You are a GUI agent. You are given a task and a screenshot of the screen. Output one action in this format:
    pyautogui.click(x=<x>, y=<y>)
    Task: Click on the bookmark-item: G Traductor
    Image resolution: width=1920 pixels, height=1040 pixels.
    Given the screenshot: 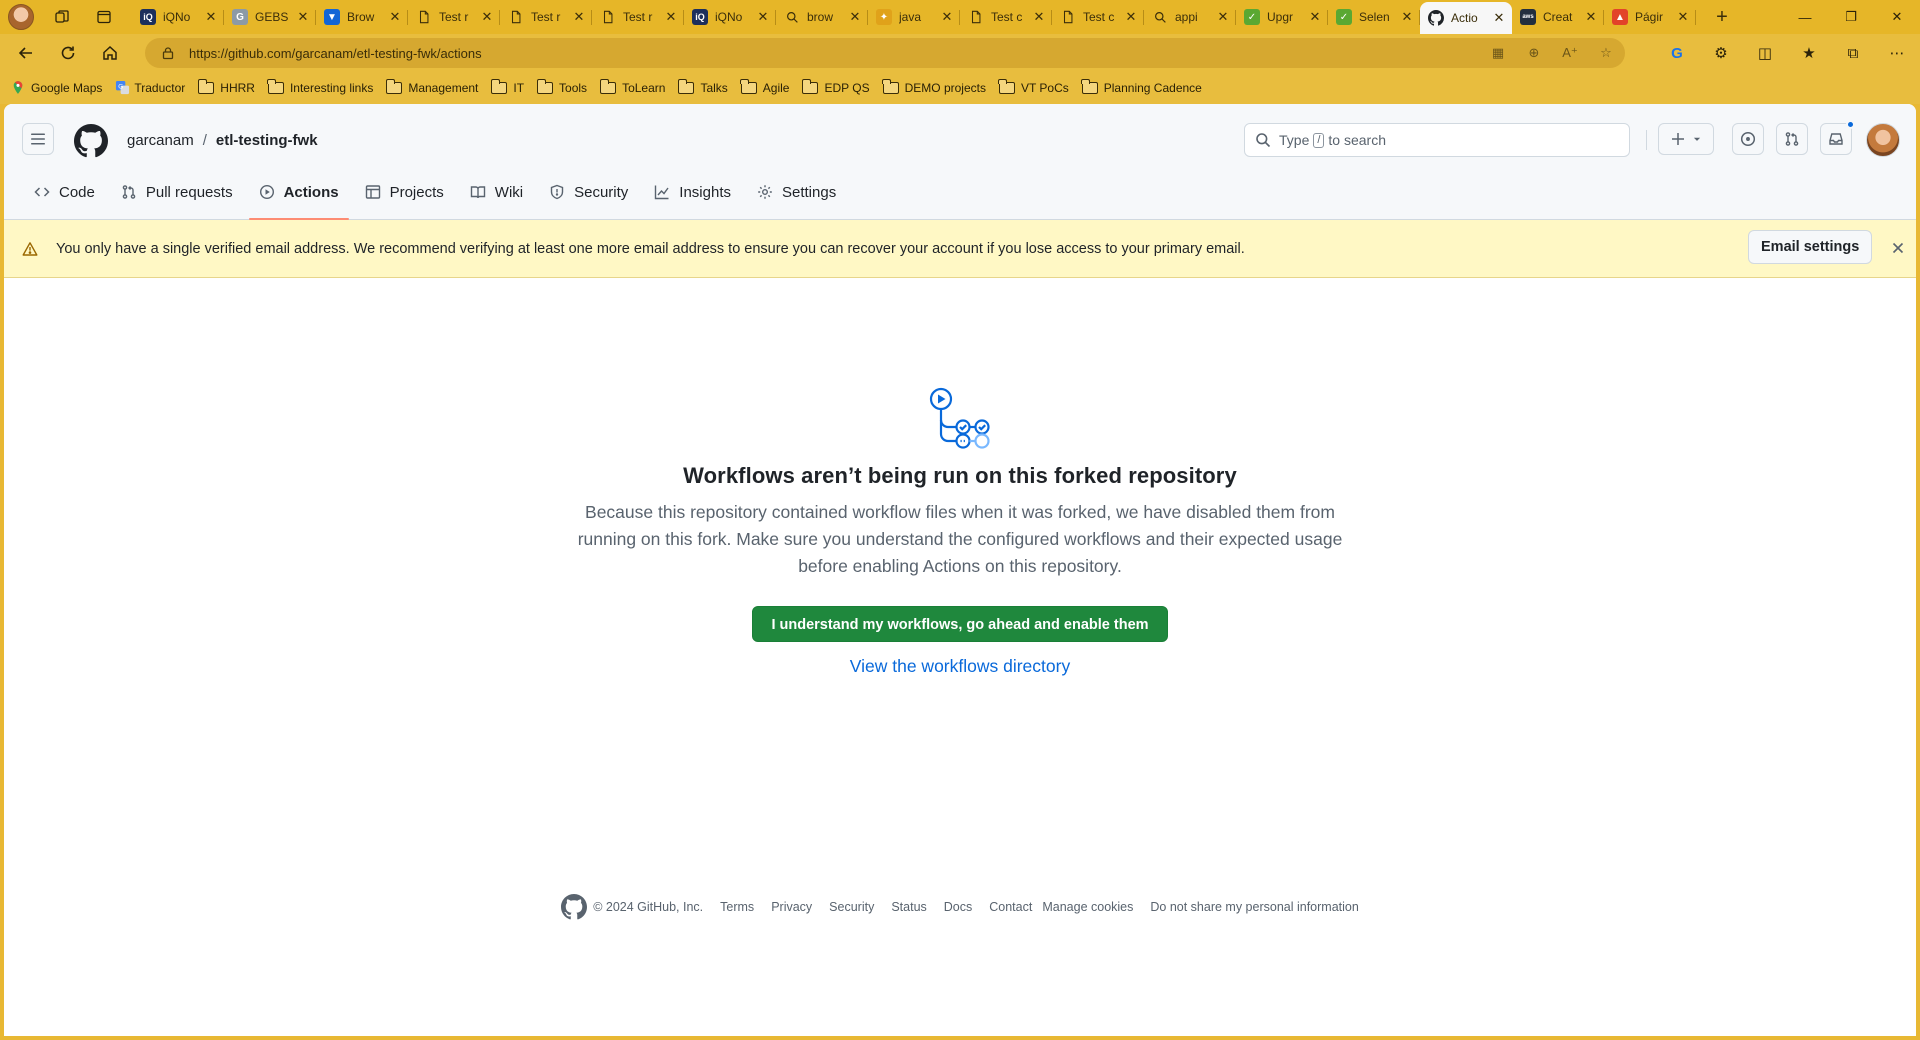 What is the action you would take?
    pyautogui.click(x=150, y=88)
    